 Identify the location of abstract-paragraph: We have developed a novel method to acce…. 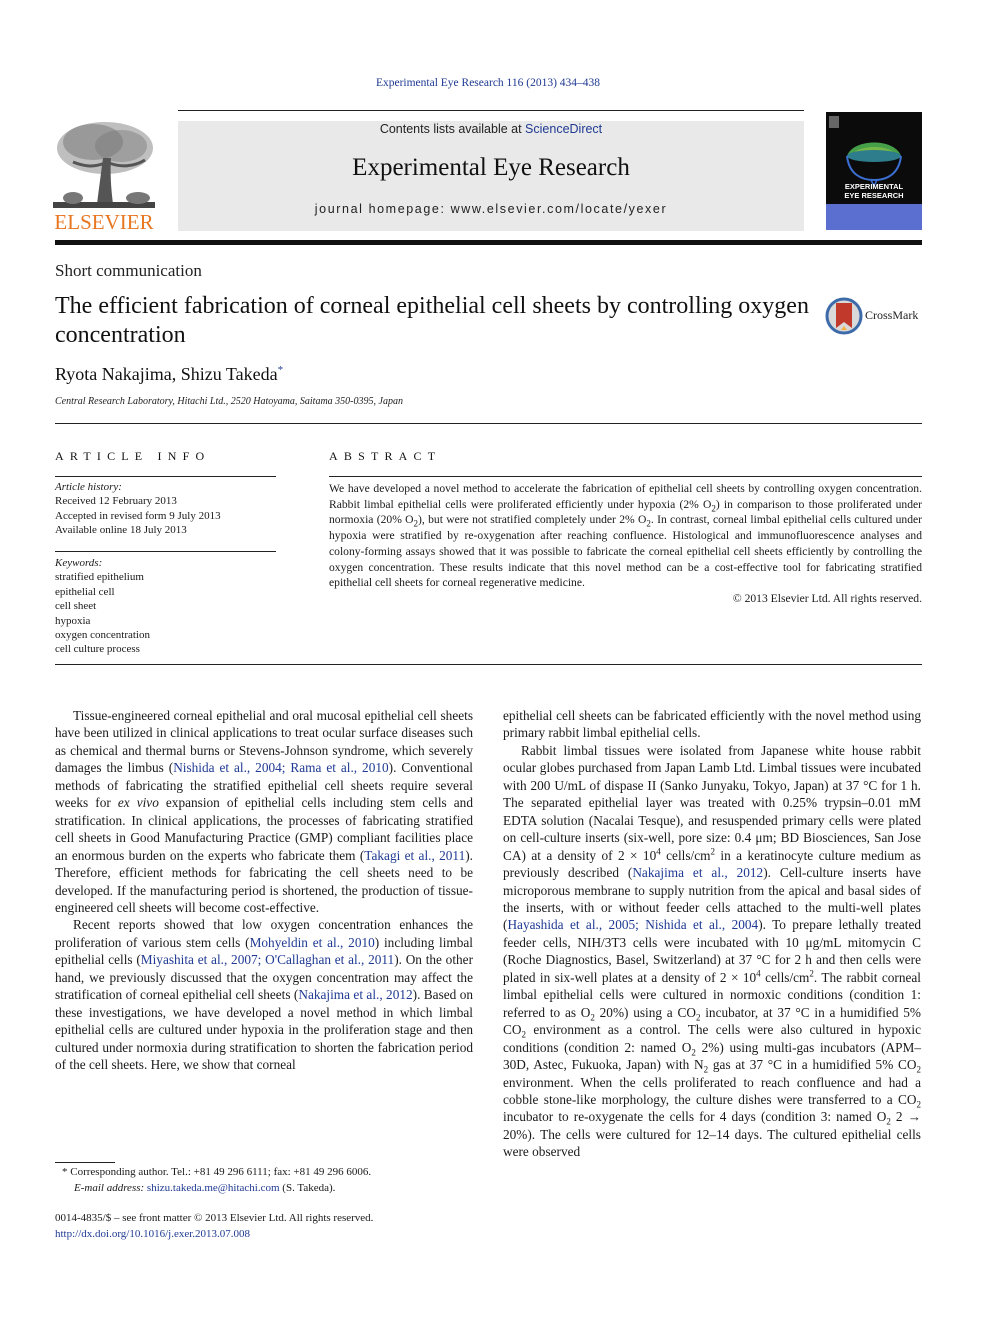
(625, 536).